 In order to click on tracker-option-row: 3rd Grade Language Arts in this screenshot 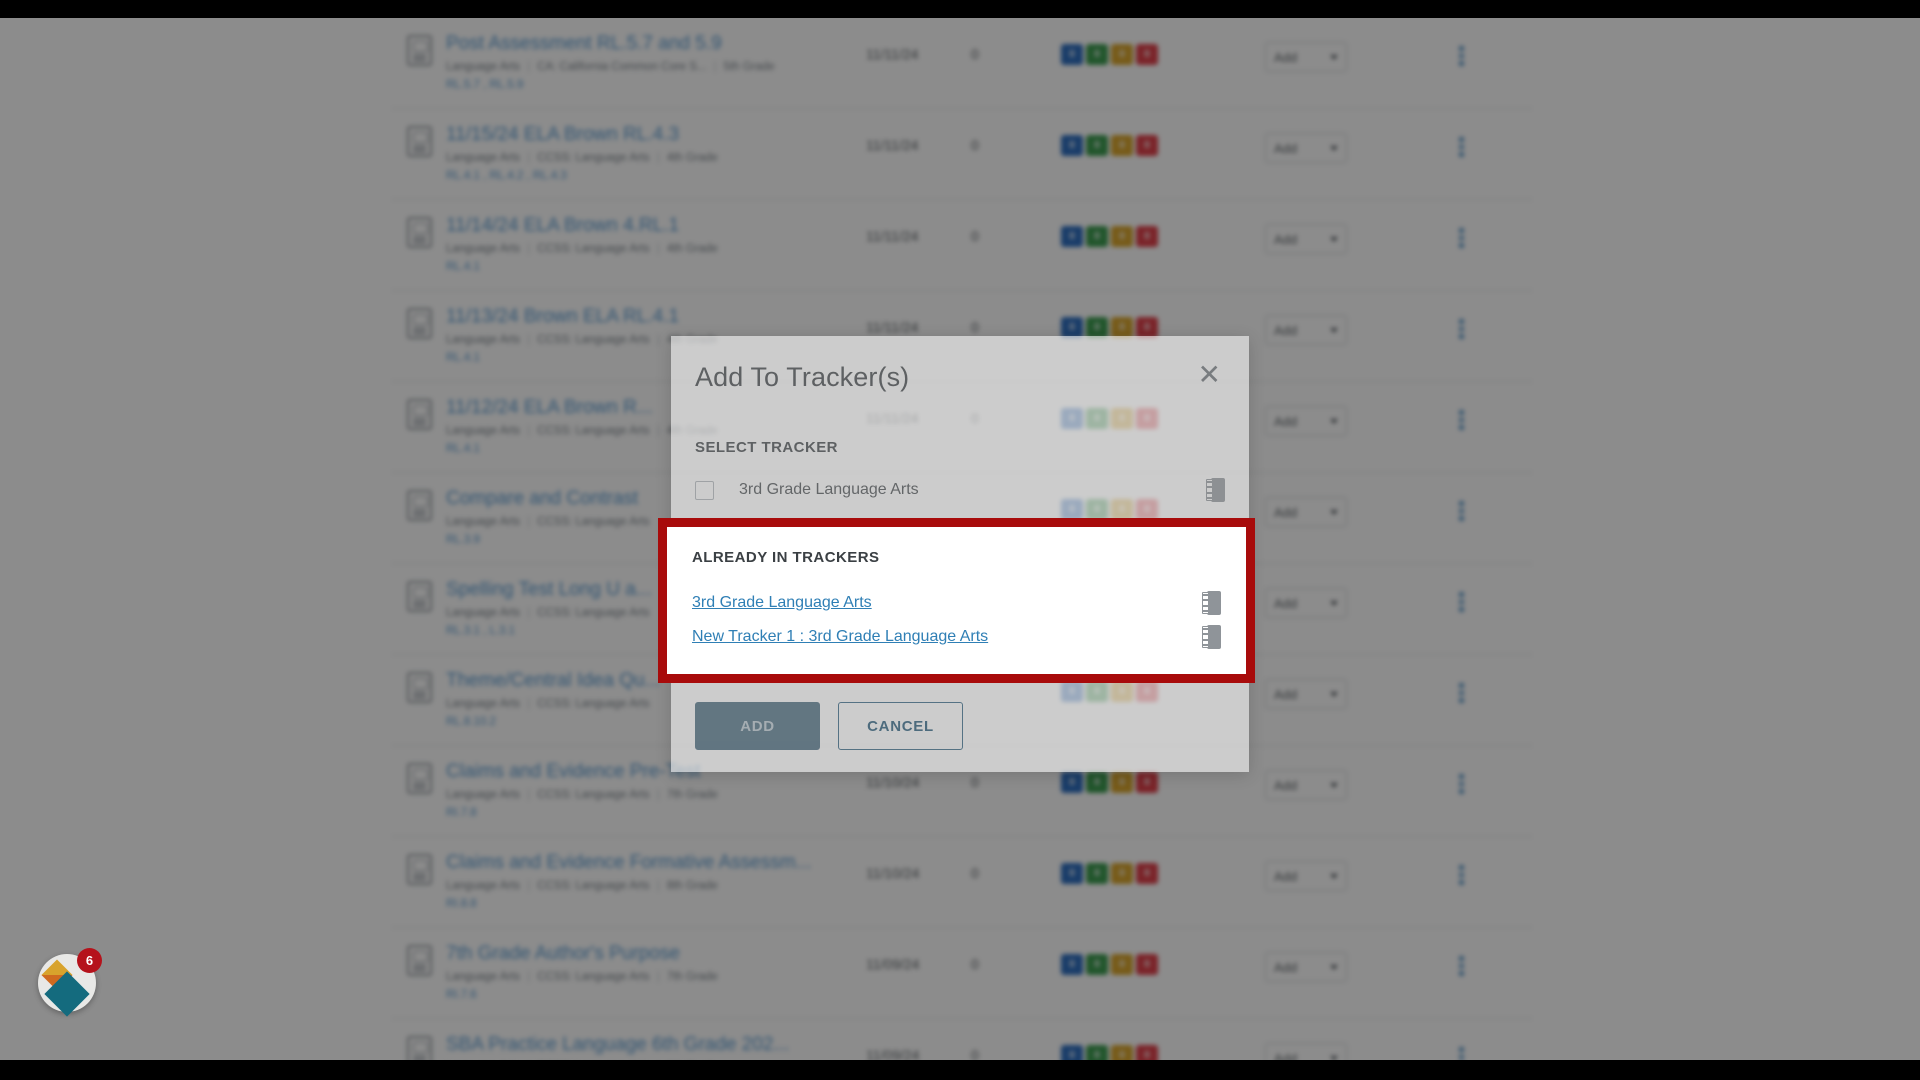, I will do `click(960, 490)`.